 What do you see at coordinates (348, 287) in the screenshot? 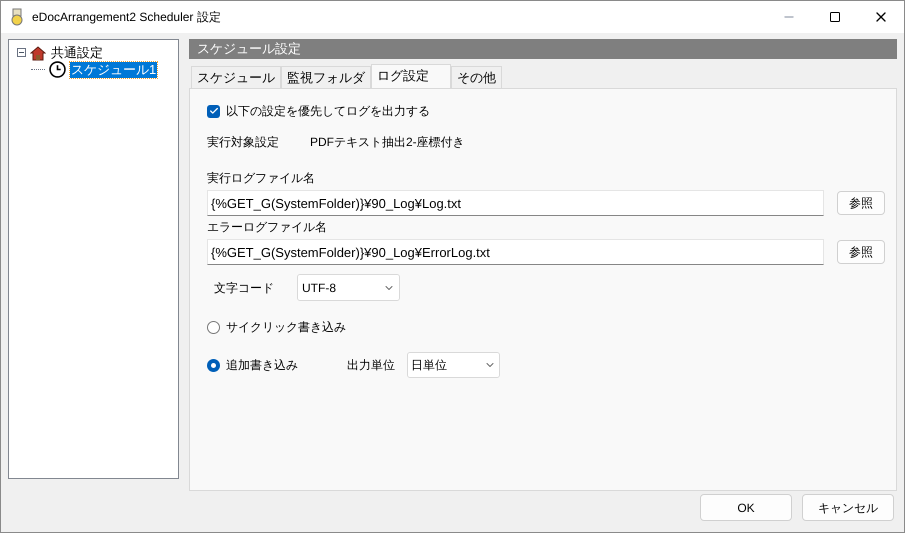
I see `encoding-dropdown: UTF-8` at bounding box center [348, 287].